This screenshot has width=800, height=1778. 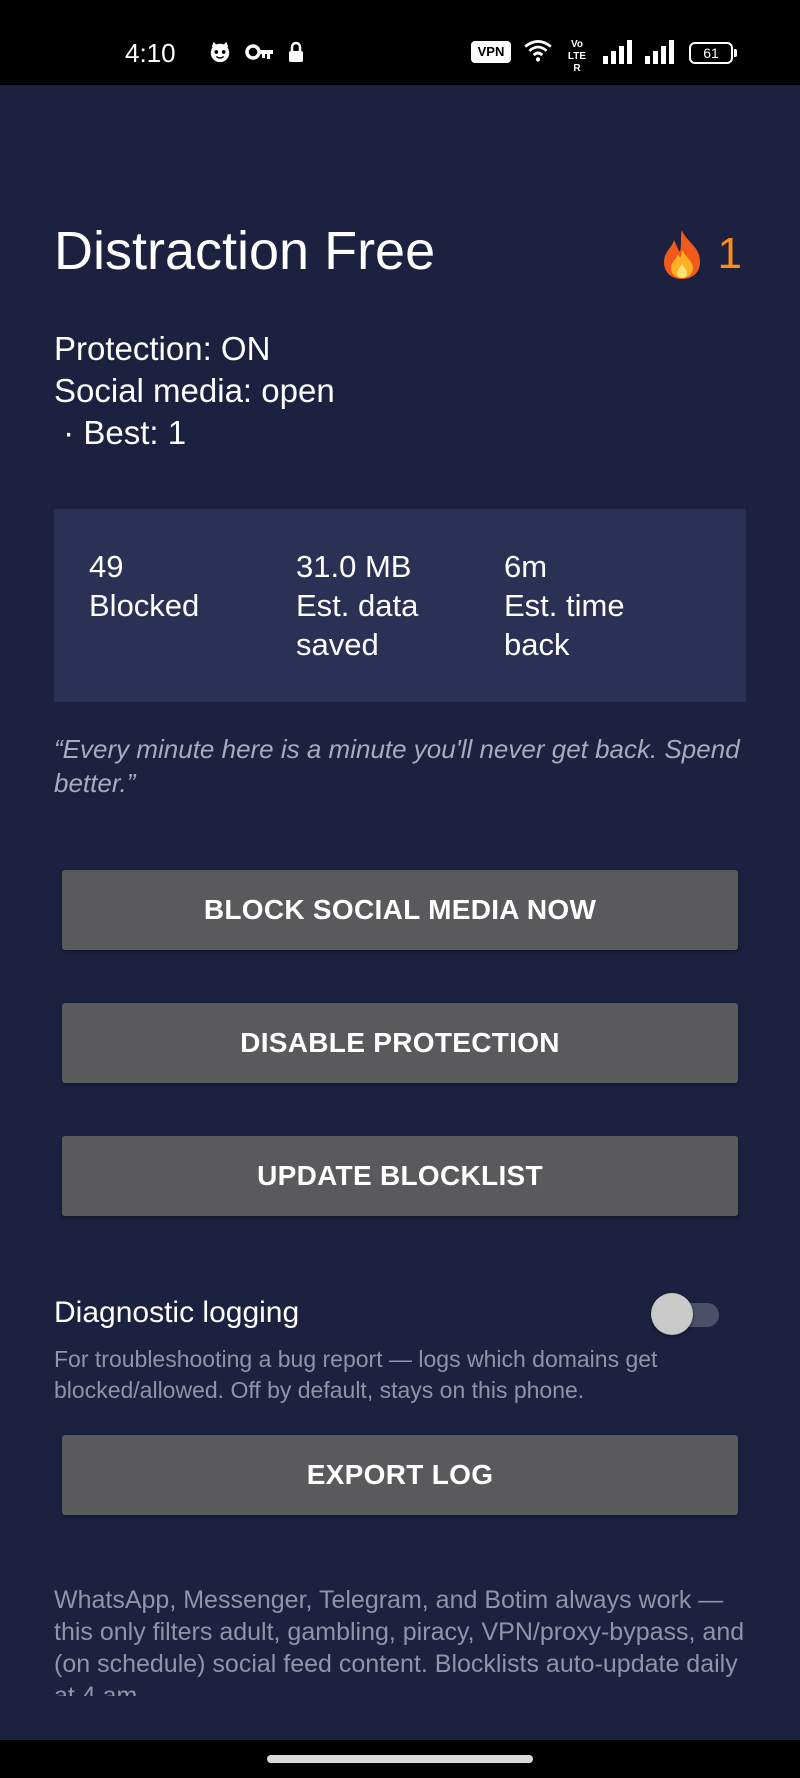 I want to click on toggle-thumb, so click(x=672, y=1314).